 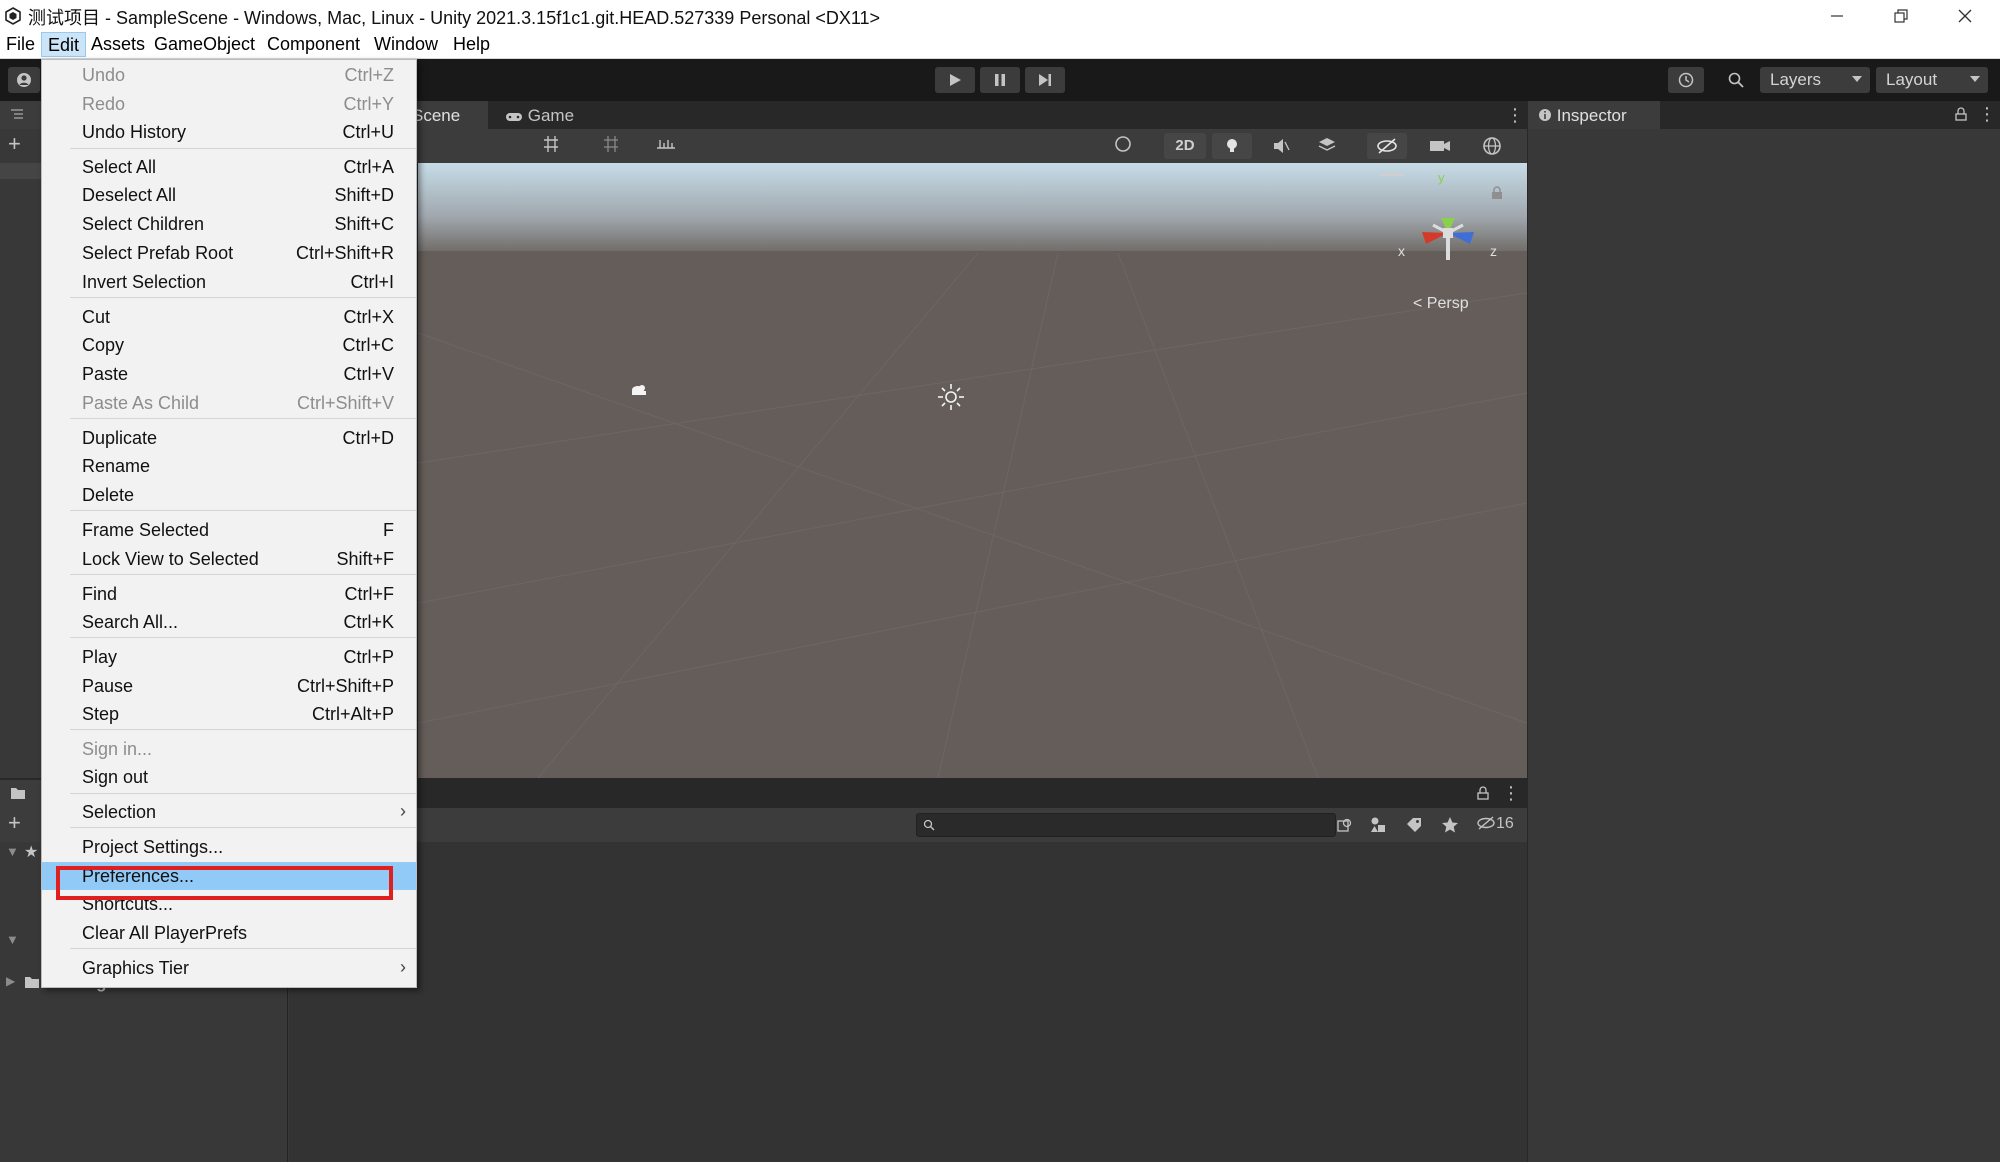 I want to click on menu-item-find: Find Ctrl+F, so click(x=229, y=594).